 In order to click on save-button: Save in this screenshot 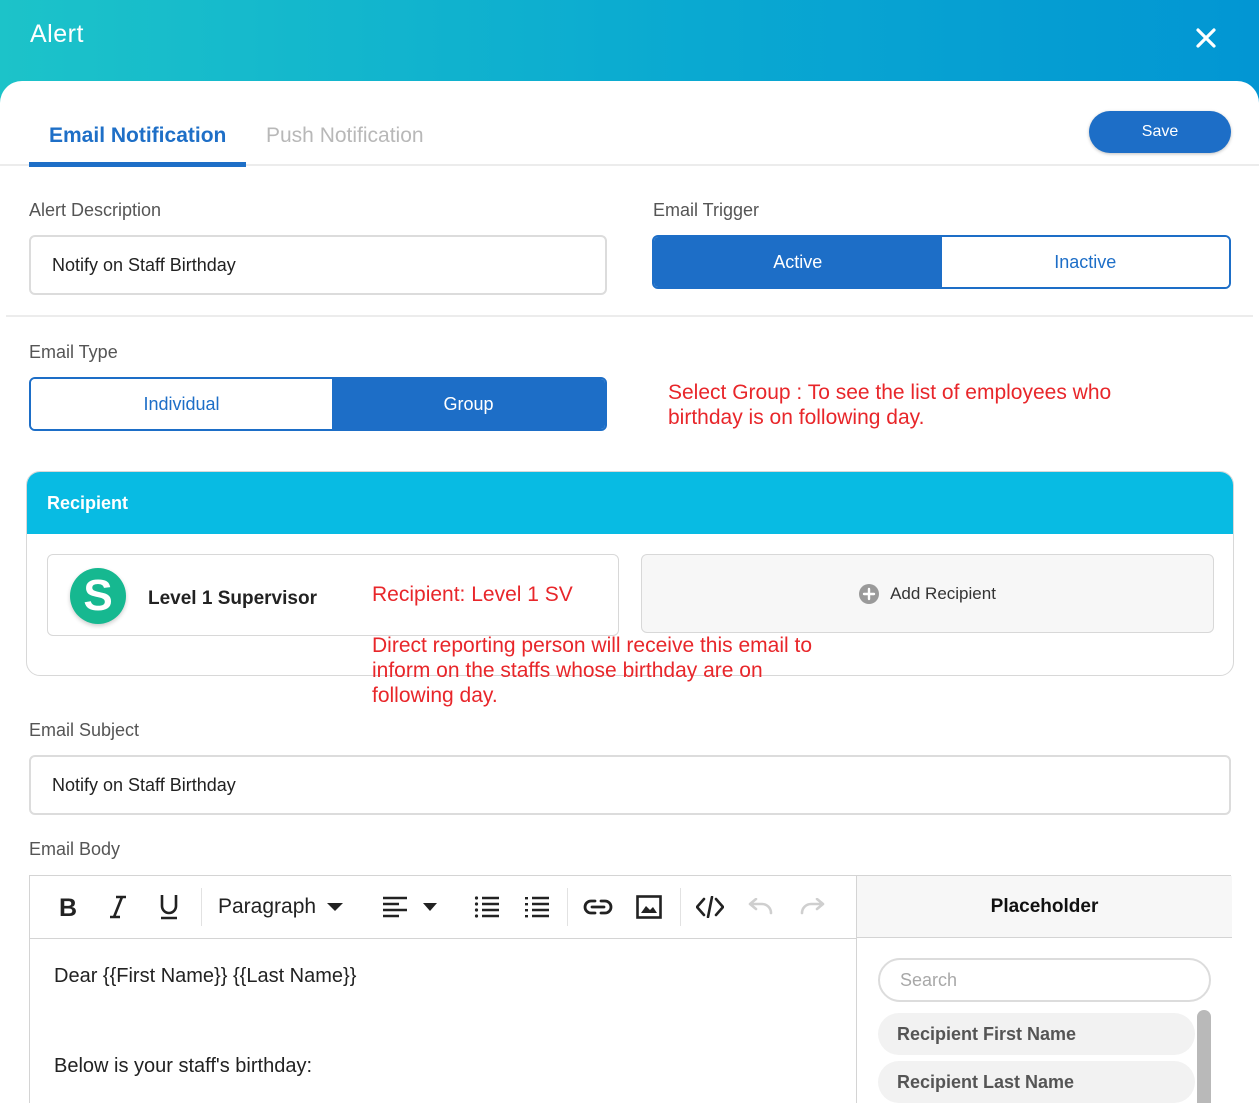, I will do `click(1160, 132)`.